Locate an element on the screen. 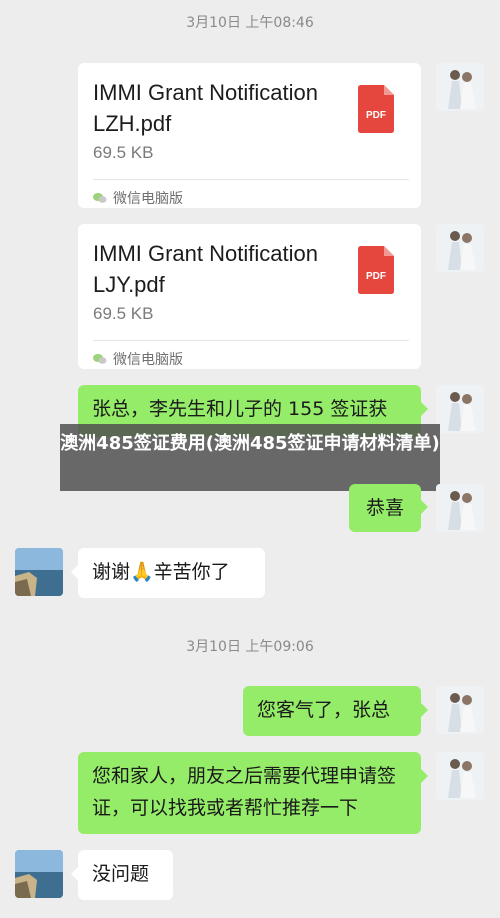 The height and width of the screenshot is (918, 500). file-name: IMMI Grant Notification LJY.pdf is located at coordinates (205, 269).